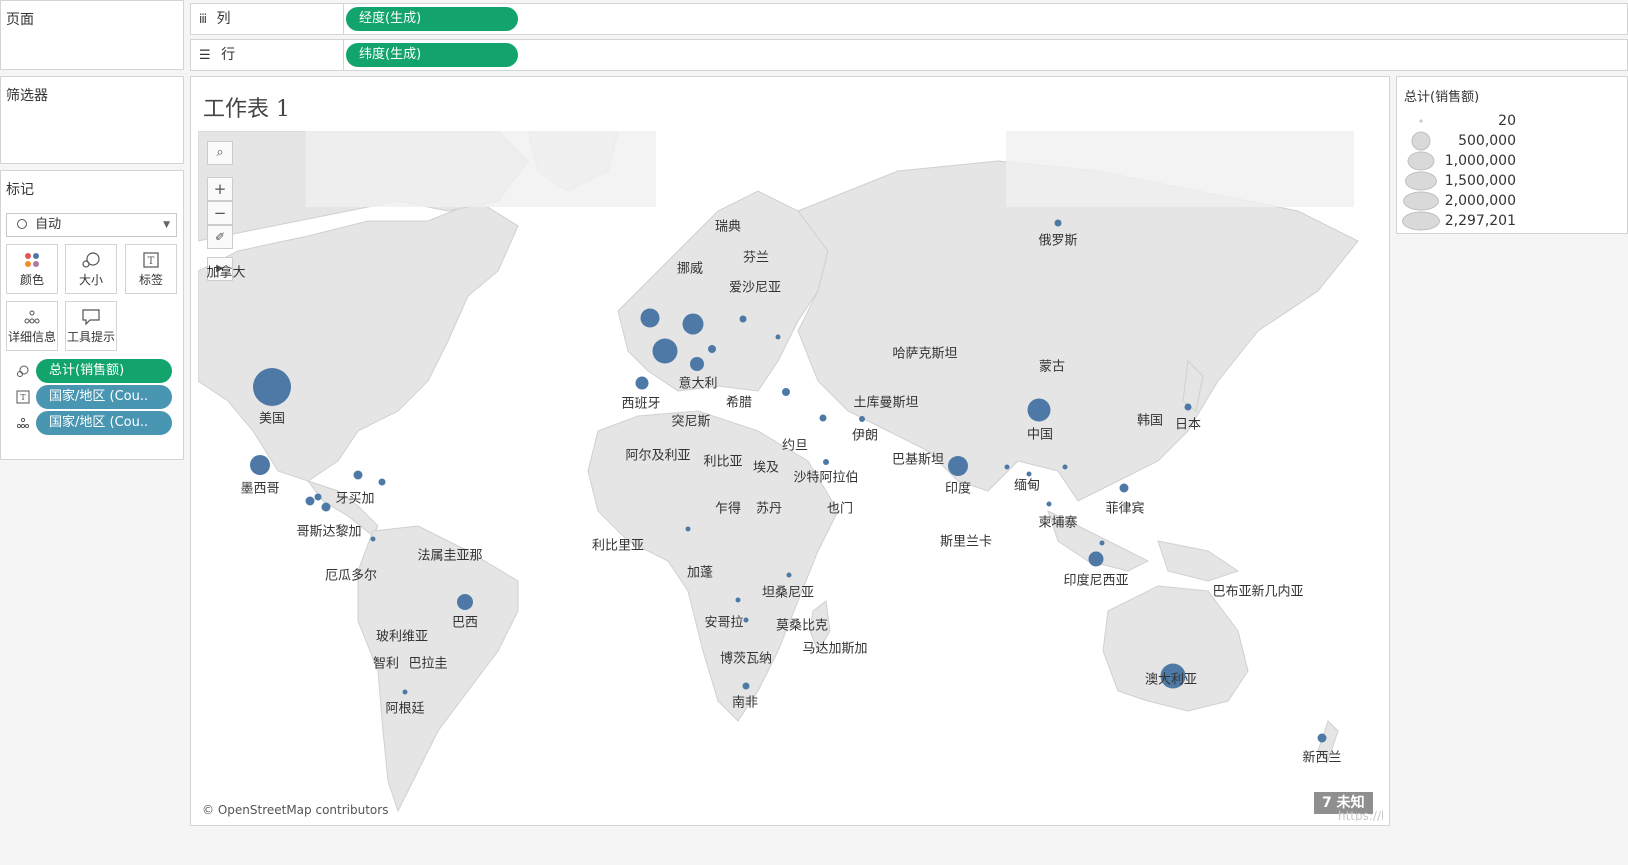 The height and width of the screenshot is (865, 1628). What do you see at coordinates (23, 372) in the screenshot?
I see `size-field-icon` at bounding box center [23, 372].